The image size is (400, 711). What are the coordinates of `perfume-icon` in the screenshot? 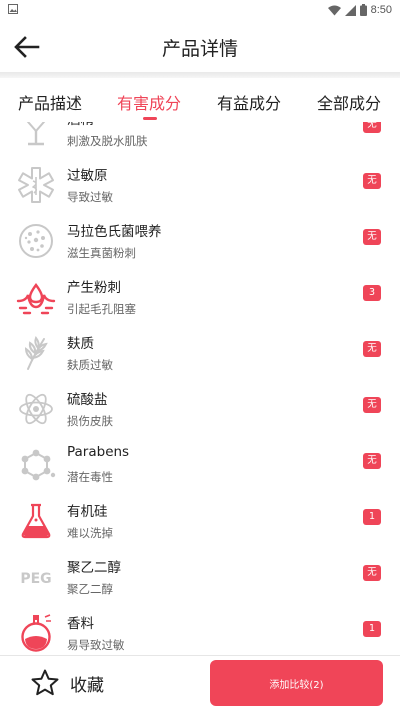 It's located at (36, 633).